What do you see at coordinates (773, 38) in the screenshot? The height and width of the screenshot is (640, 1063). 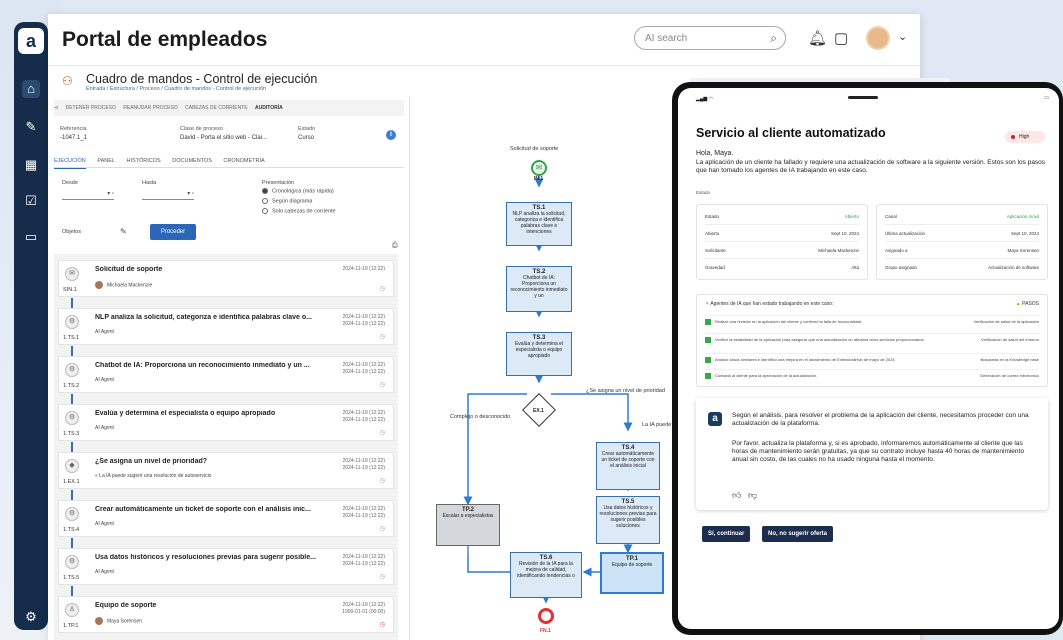 I see `search-icon: ⌕` at bounding box center [773, 38].